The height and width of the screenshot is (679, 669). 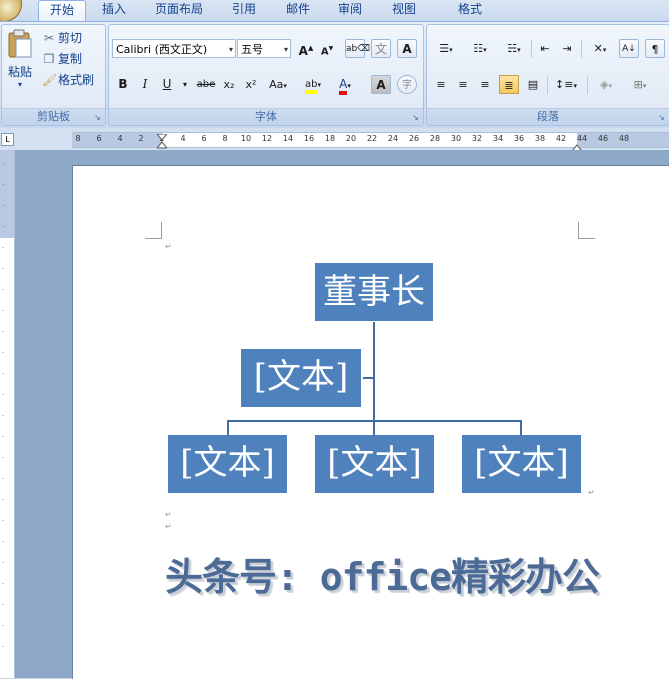 I want to click on ruler-tick-label: 32, so click(x=477, y=138).